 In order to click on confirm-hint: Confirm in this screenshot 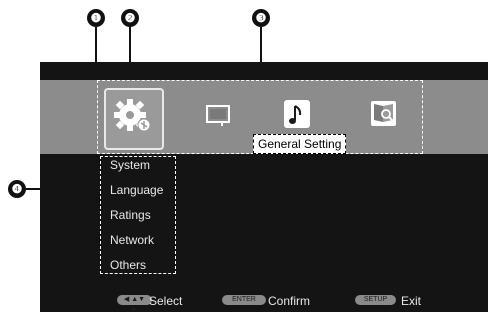, I will do `click(289, 301)`.